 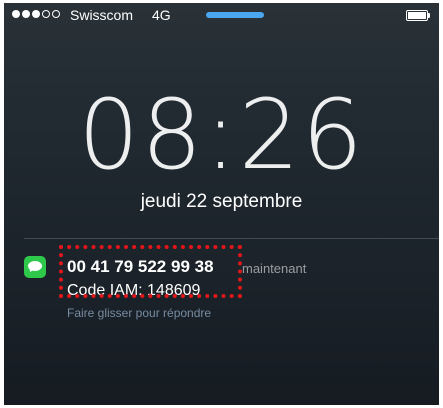 What do you see at coordinates (139, 313) in the screenshot?
I see `slide-to-reply-hint: Faire glisser pour répondre` at bounding box center [139, 313].